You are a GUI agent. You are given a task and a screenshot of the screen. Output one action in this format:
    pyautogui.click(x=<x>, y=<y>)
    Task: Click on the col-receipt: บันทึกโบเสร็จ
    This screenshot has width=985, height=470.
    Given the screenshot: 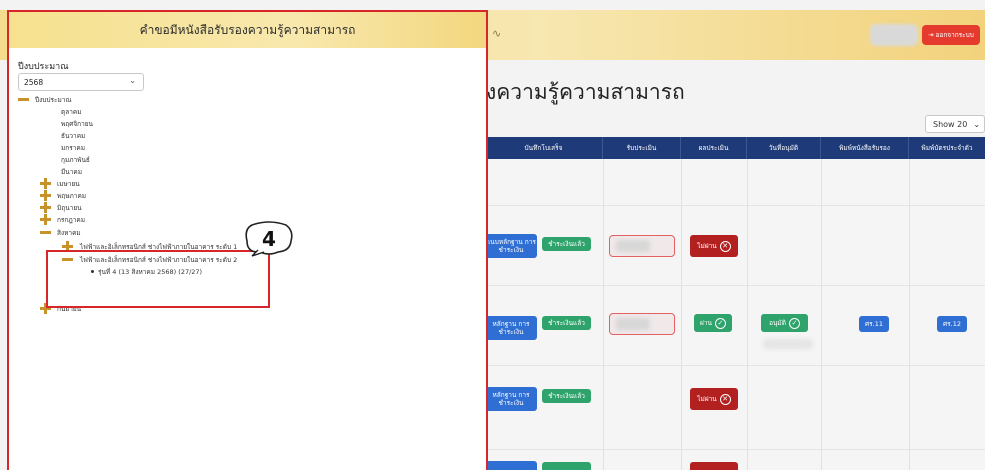 What is the action you would take?
    pyautogui.click(x=544, y=148)
    